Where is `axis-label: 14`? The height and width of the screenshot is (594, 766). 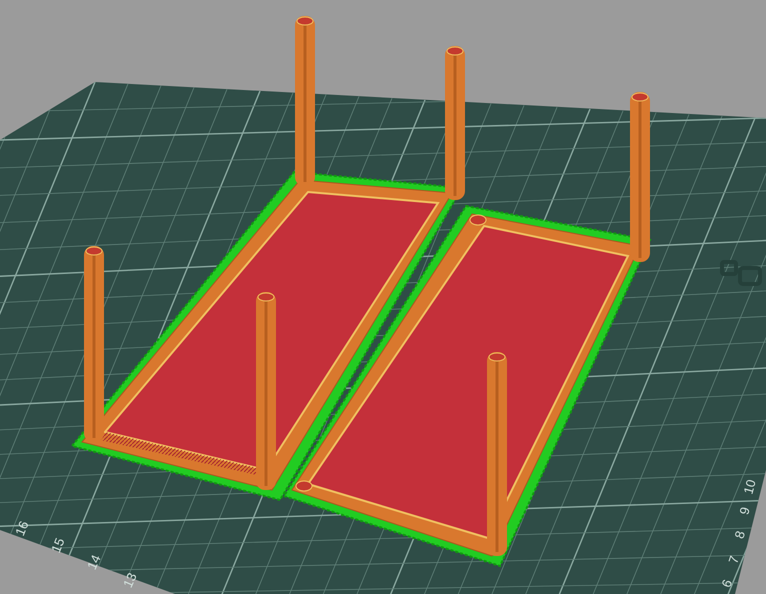 axis-label: 14 is located at coordinates (94, 562).